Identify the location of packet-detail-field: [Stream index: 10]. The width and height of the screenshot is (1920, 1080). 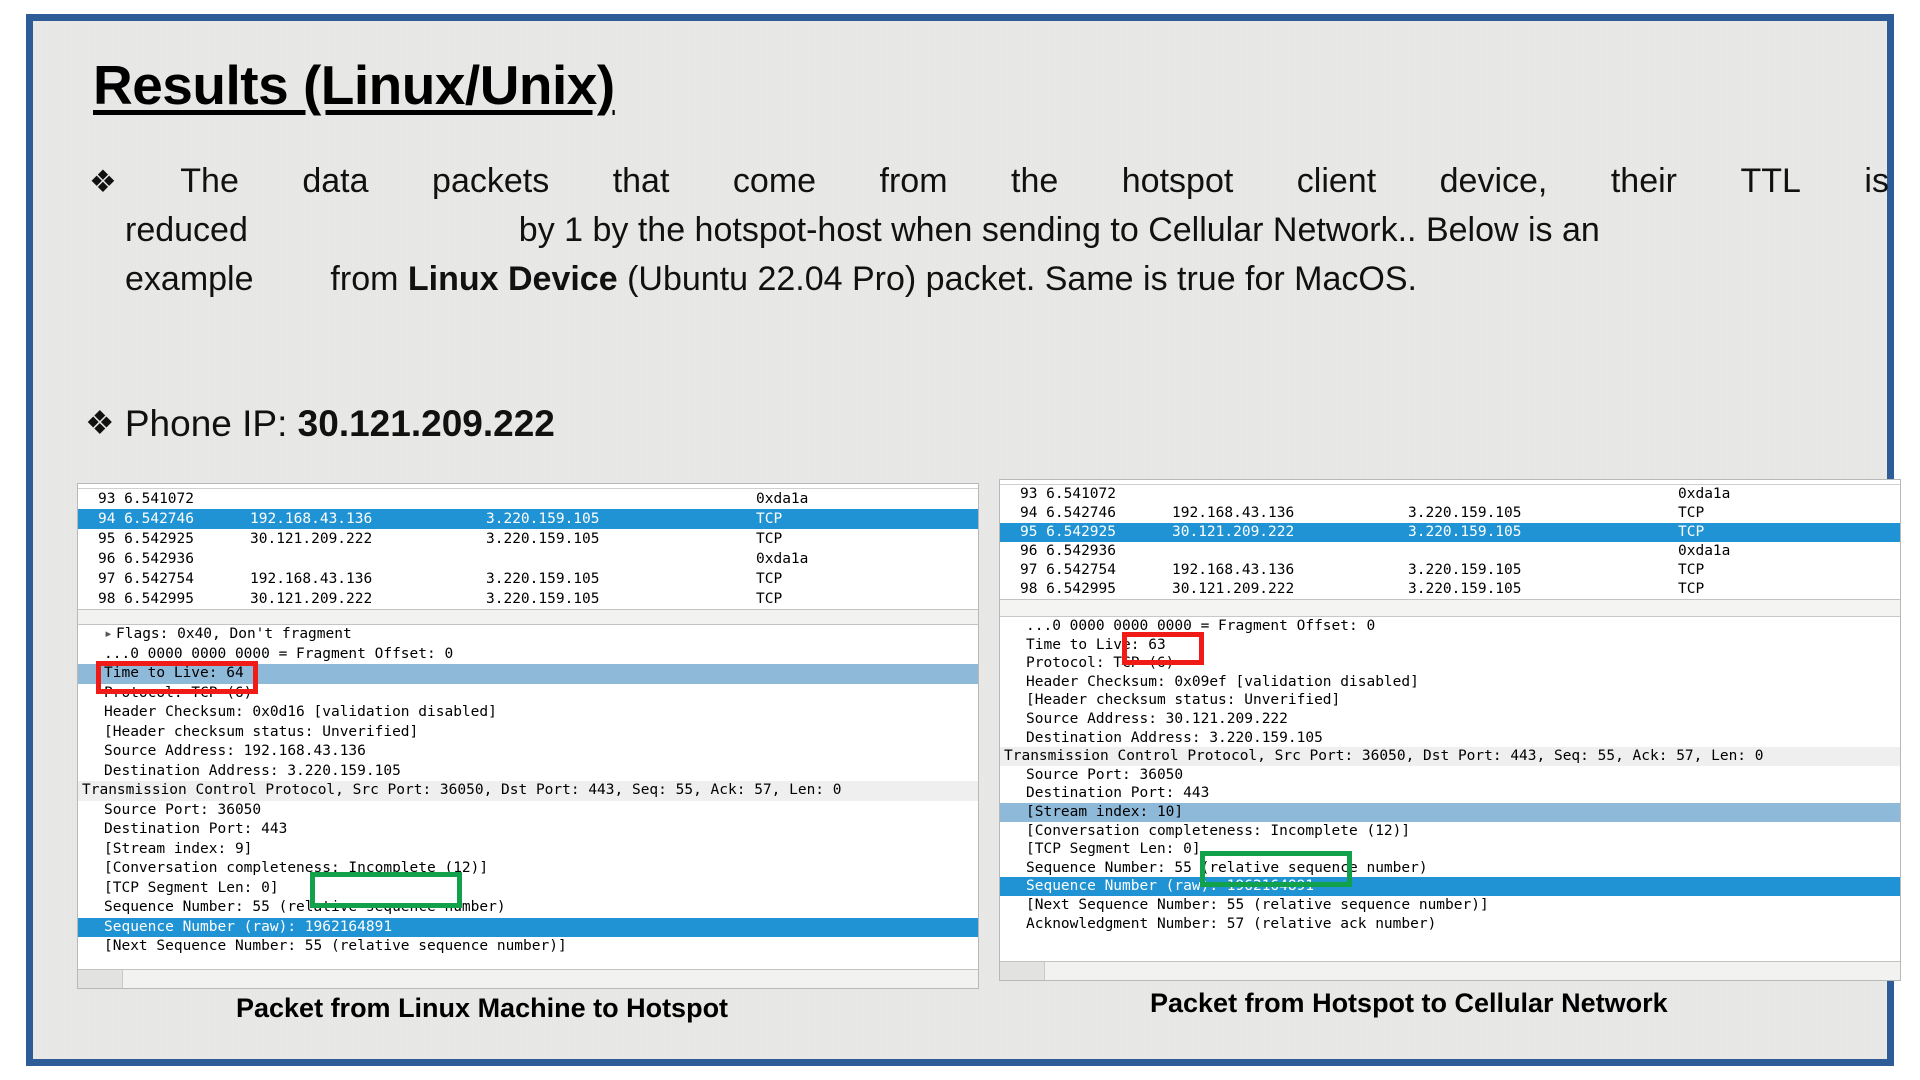
(1450, 812).